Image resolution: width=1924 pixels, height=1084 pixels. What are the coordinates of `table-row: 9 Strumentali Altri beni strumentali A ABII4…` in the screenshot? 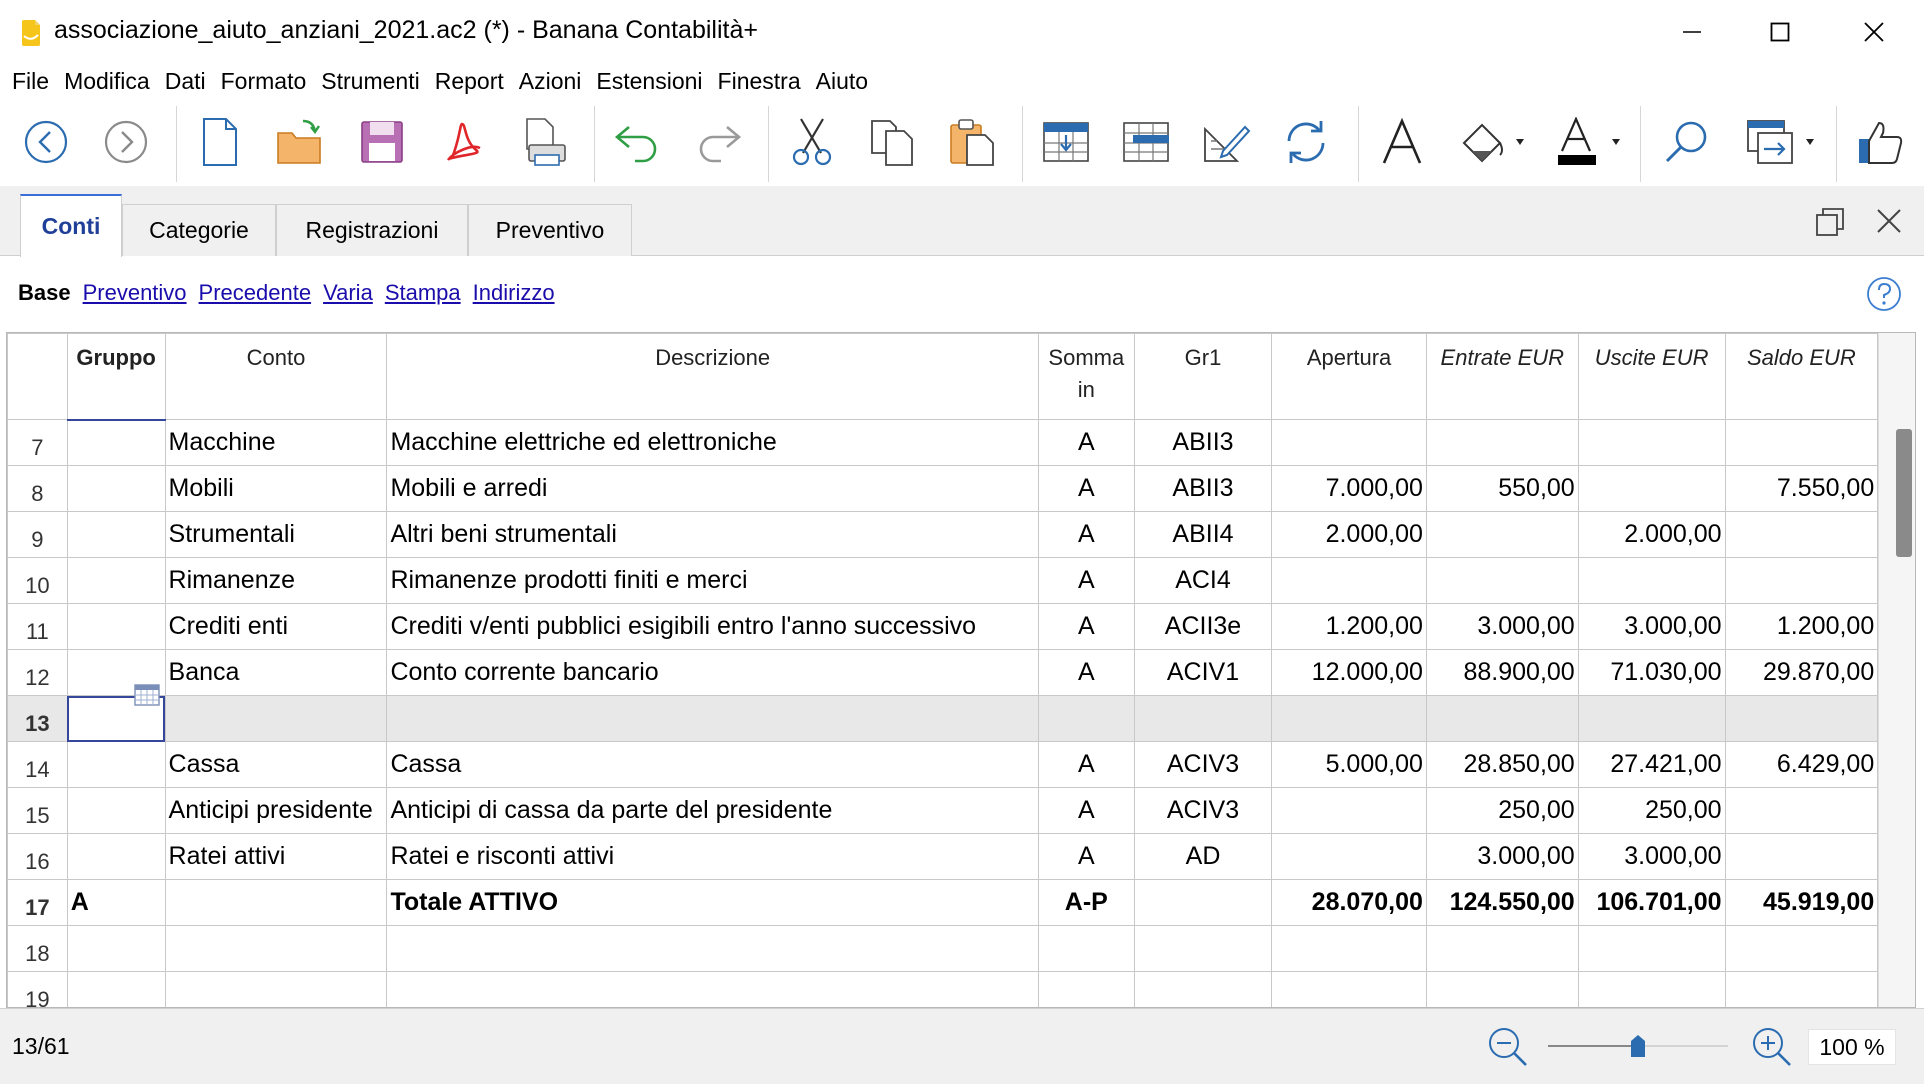 It's located at (961, 534).